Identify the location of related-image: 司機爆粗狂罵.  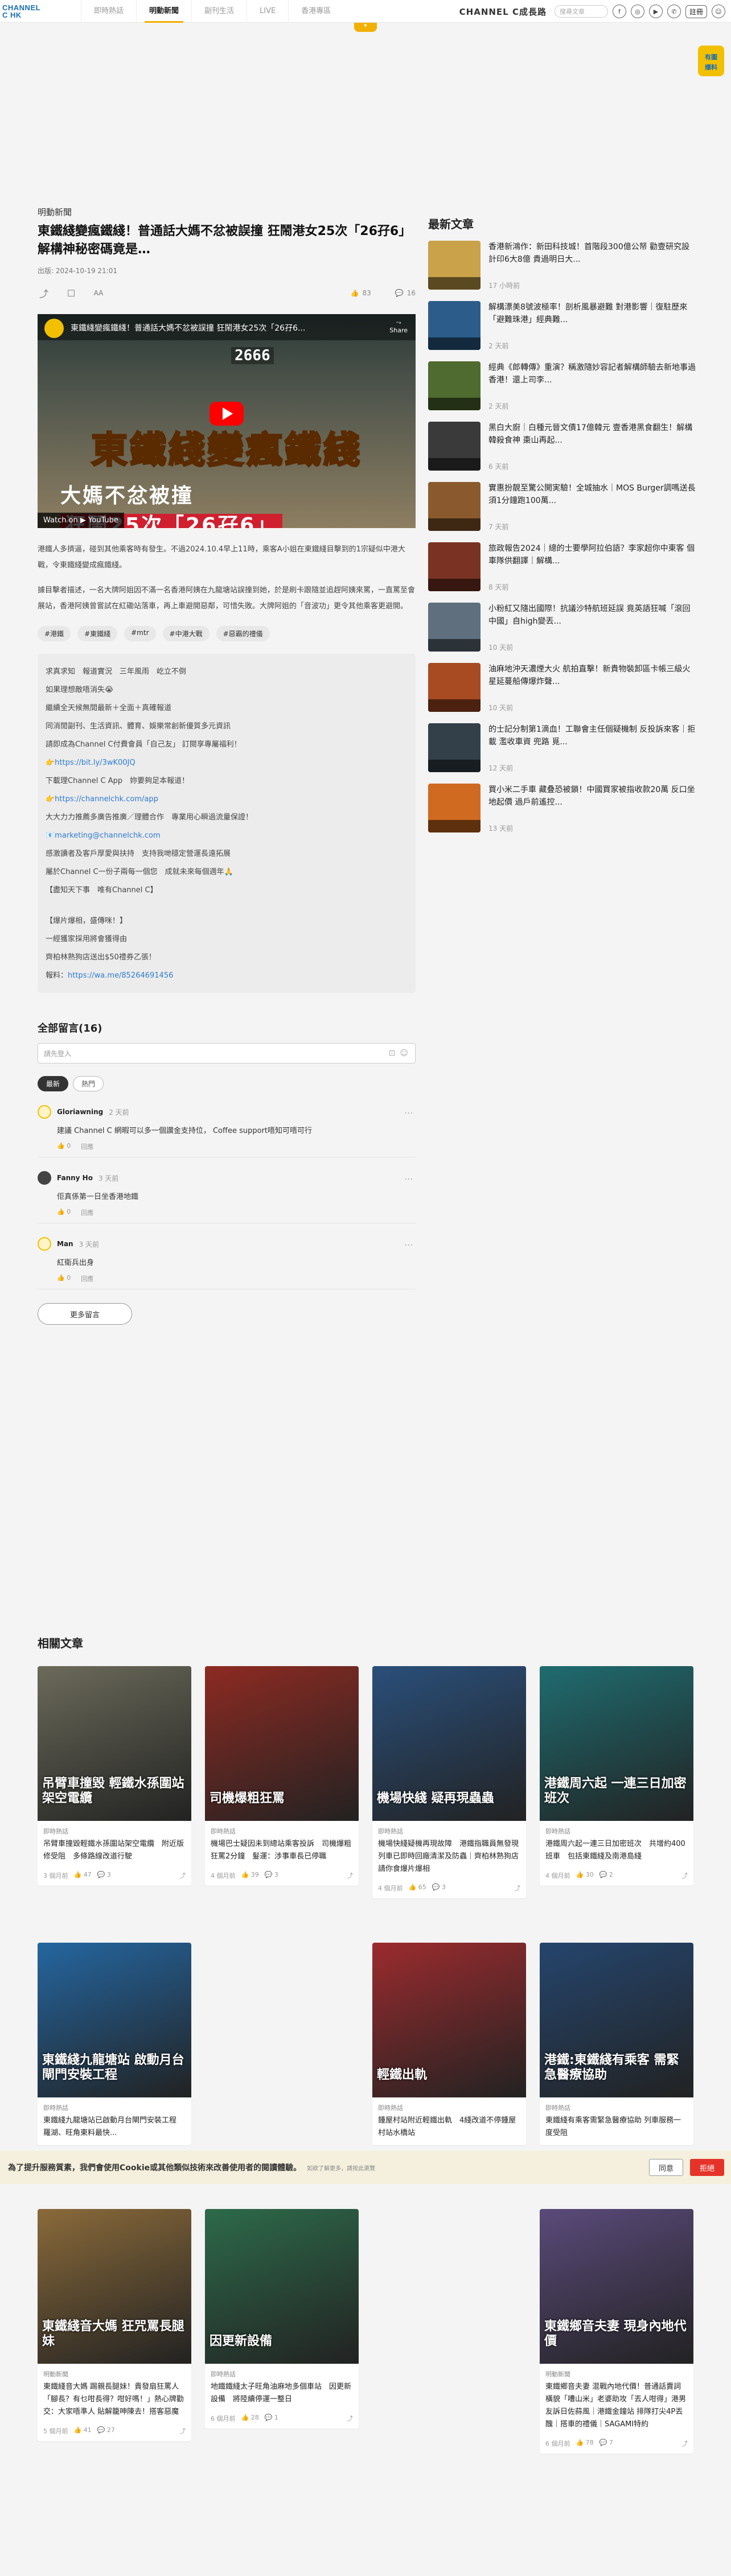
(282, 1743).